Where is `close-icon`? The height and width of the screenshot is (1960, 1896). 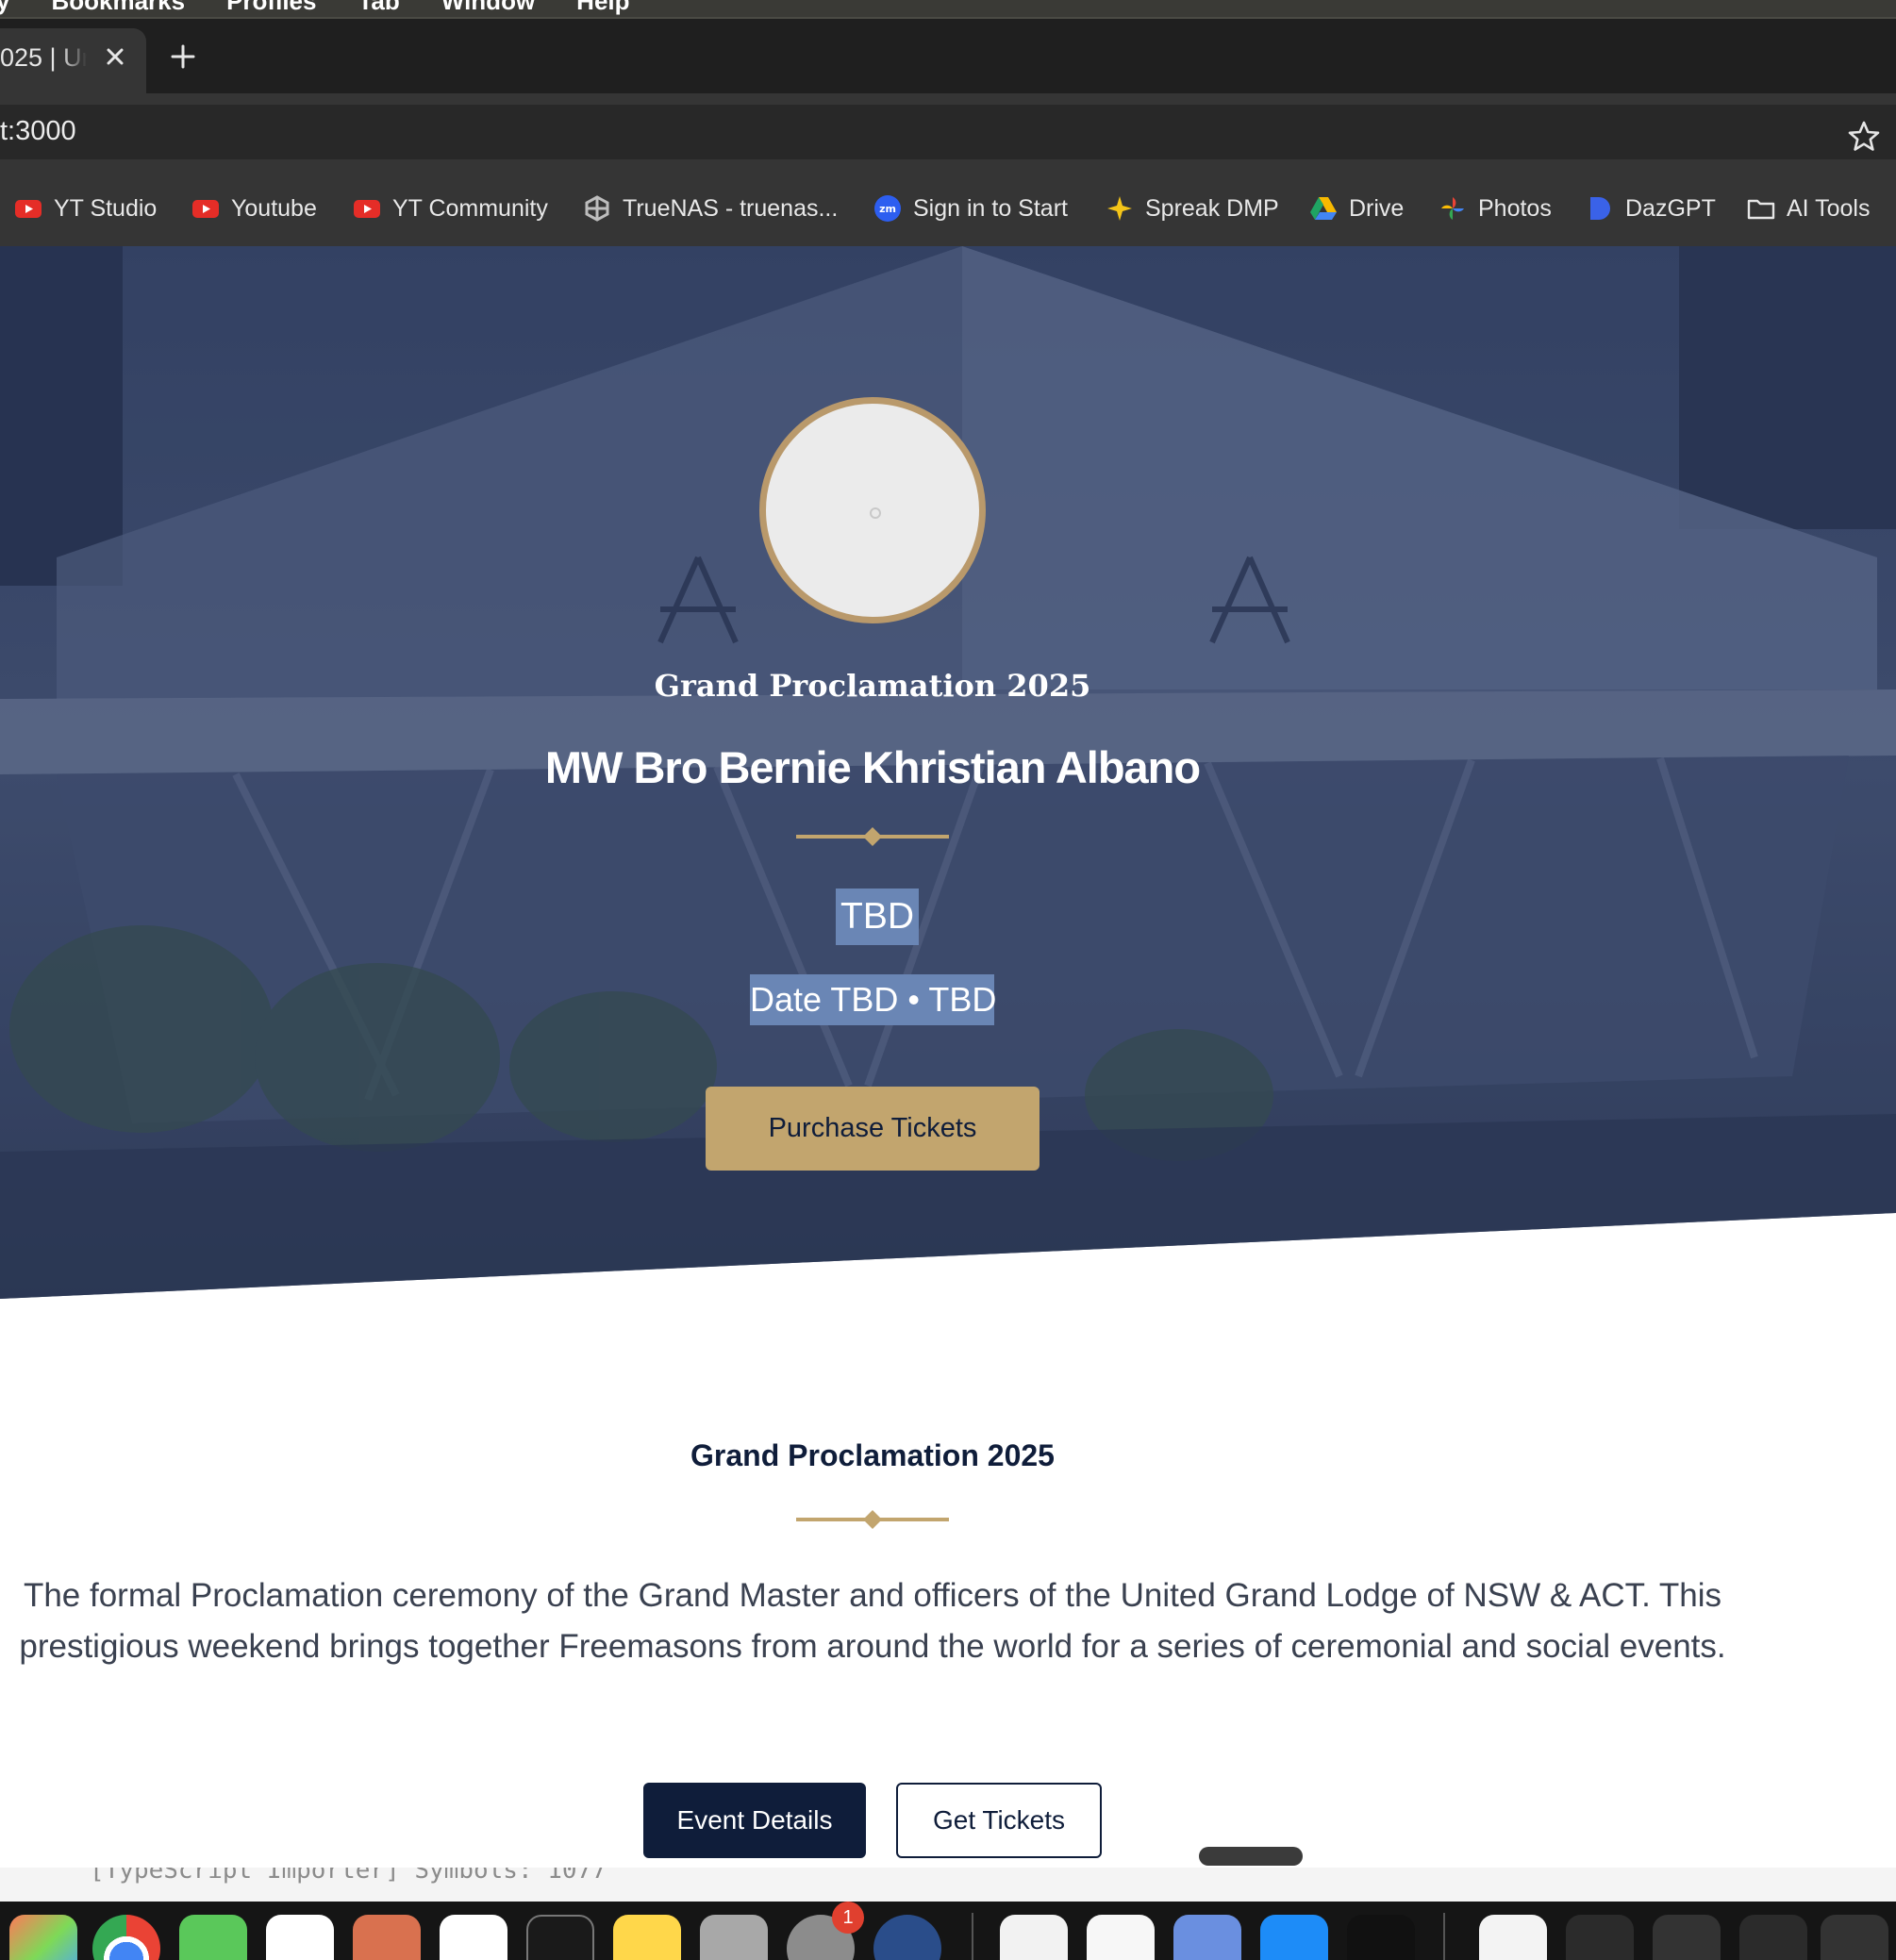 close-icon is located at coordinates (115, 57).